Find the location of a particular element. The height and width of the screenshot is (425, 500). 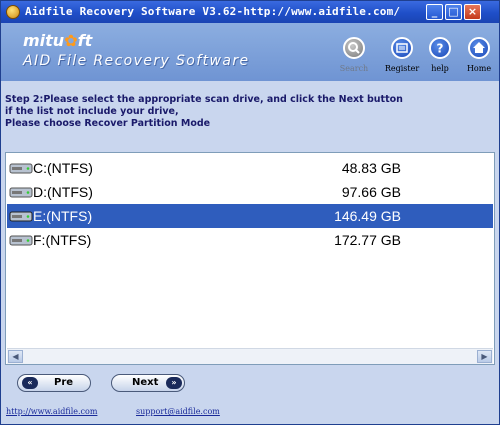

maximize-icon: □ is located at coordinates (453, 11).